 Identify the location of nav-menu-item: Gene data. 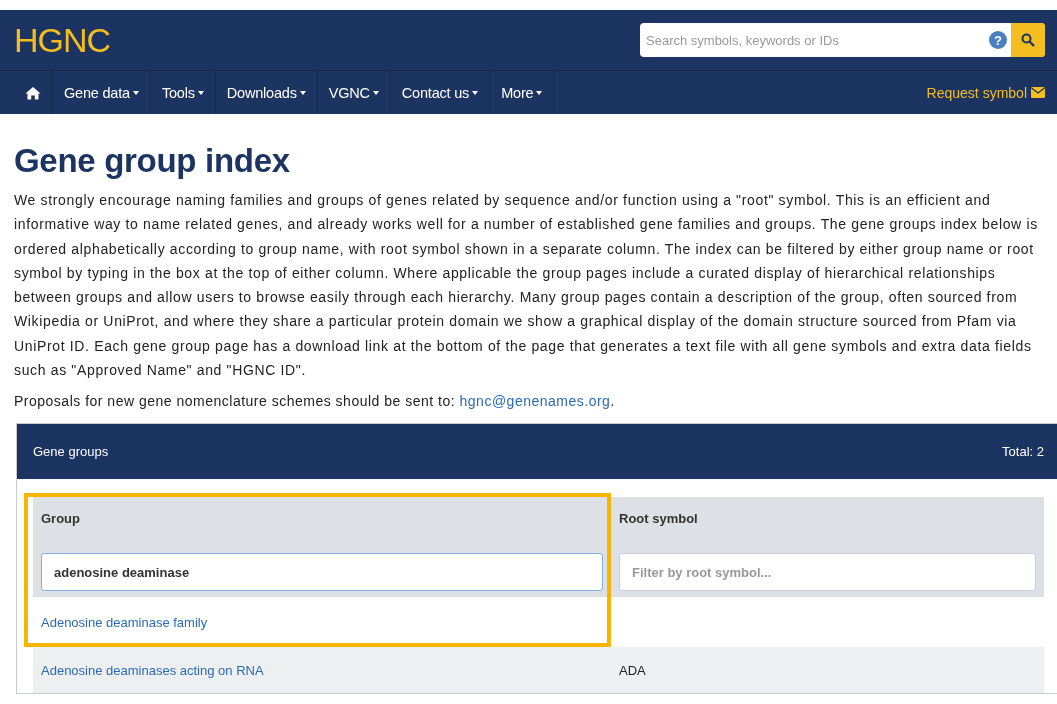
(102, 92).